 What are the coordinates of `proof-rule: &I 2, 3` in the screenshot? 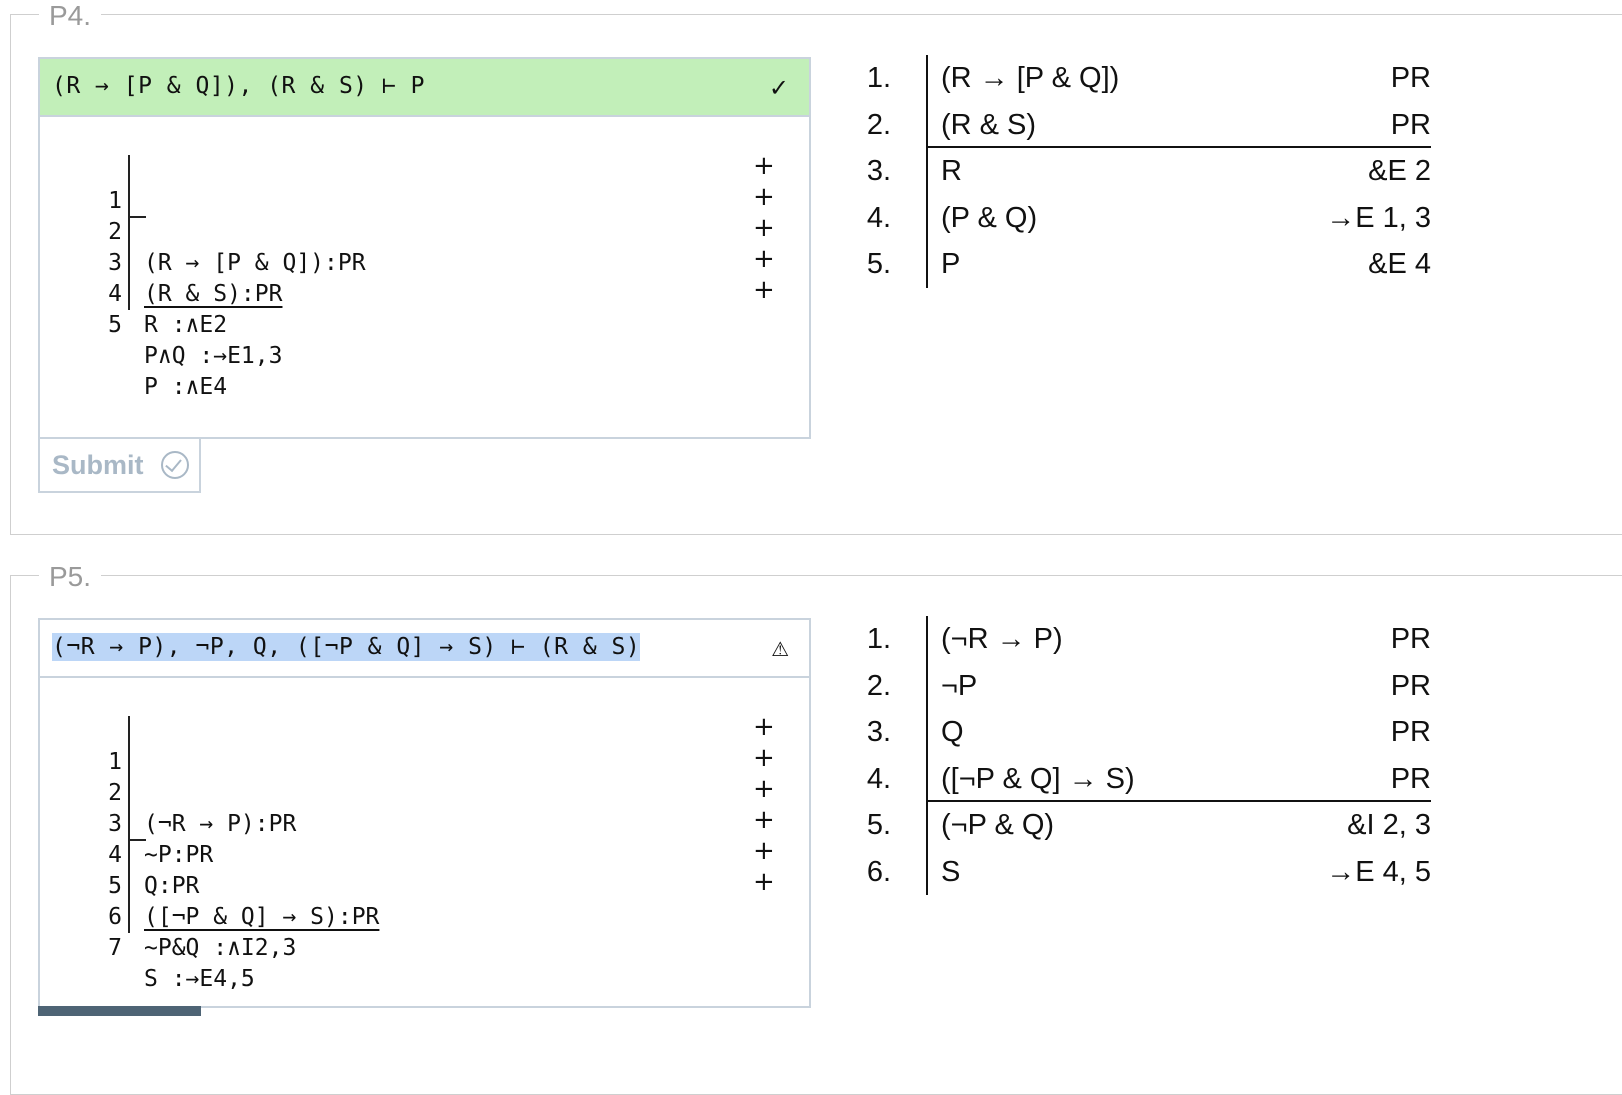 It's located at (1389, 825).